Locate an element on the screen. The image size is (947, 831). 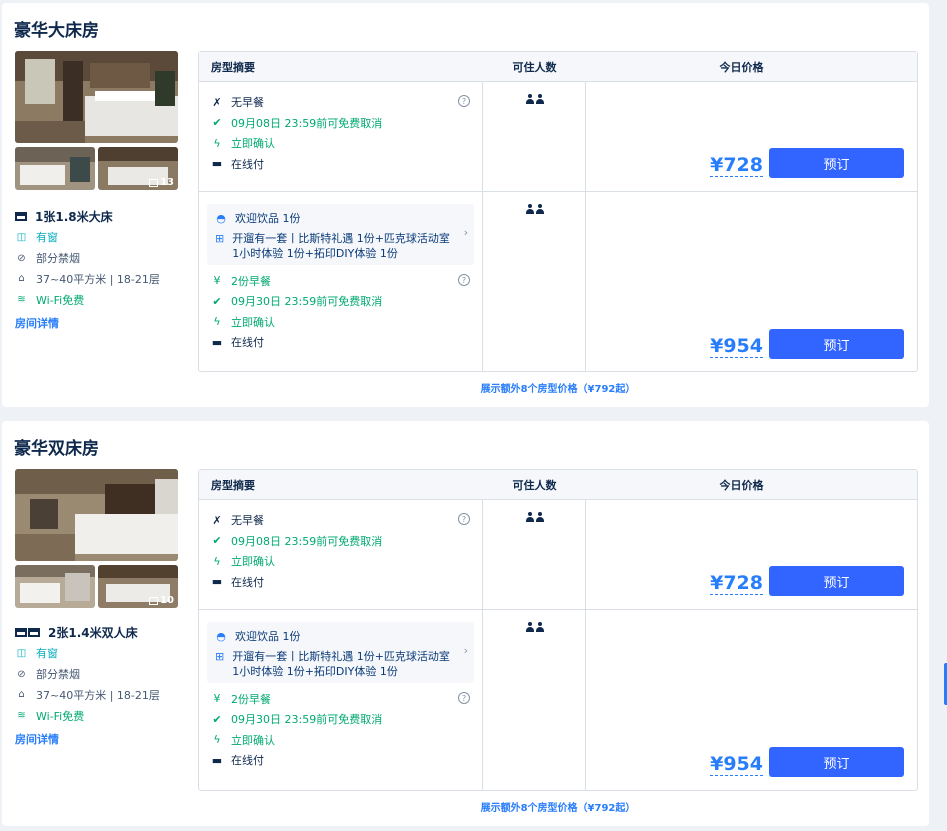
gift-icon: ⊞ is located at coordinates (220, 656).